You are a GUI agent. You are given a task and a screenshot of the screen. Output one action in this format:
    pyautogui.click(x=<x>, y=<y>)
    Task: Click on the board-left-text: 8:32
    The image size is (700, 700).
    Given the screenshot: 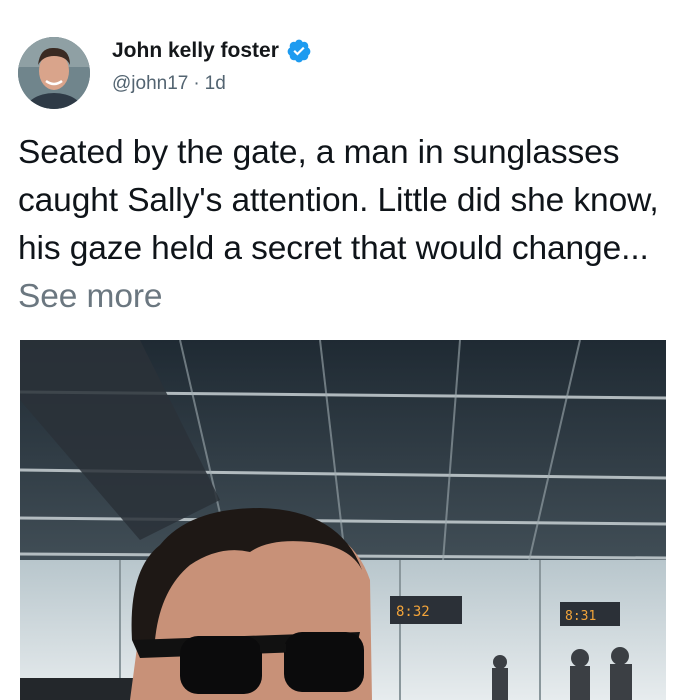 What is the action you would take?
    pyautogui.click(x=413, y=612)
    